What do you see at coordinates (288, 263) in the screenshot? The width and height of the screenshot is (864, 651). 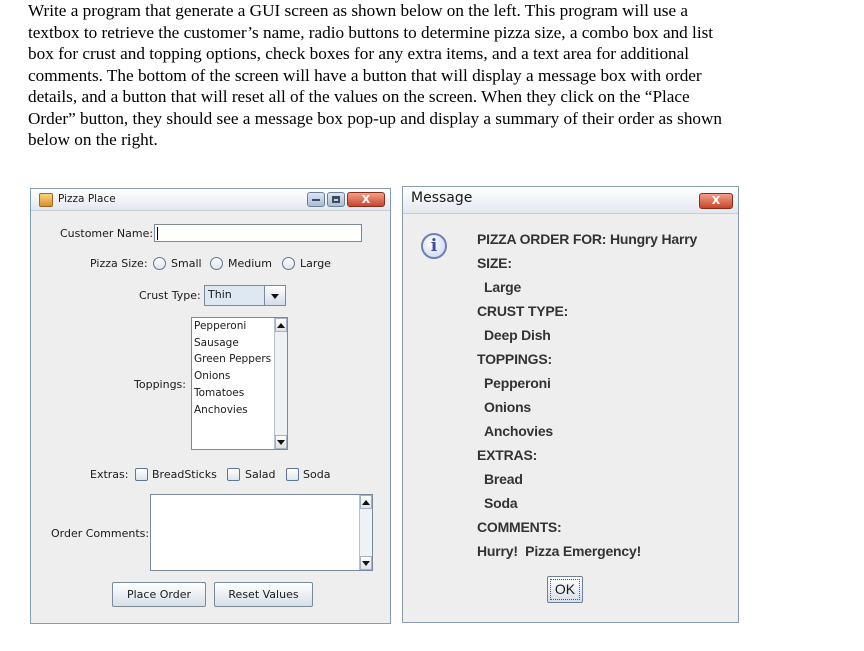 I see `radio-large` at bounding box center [288, 263].